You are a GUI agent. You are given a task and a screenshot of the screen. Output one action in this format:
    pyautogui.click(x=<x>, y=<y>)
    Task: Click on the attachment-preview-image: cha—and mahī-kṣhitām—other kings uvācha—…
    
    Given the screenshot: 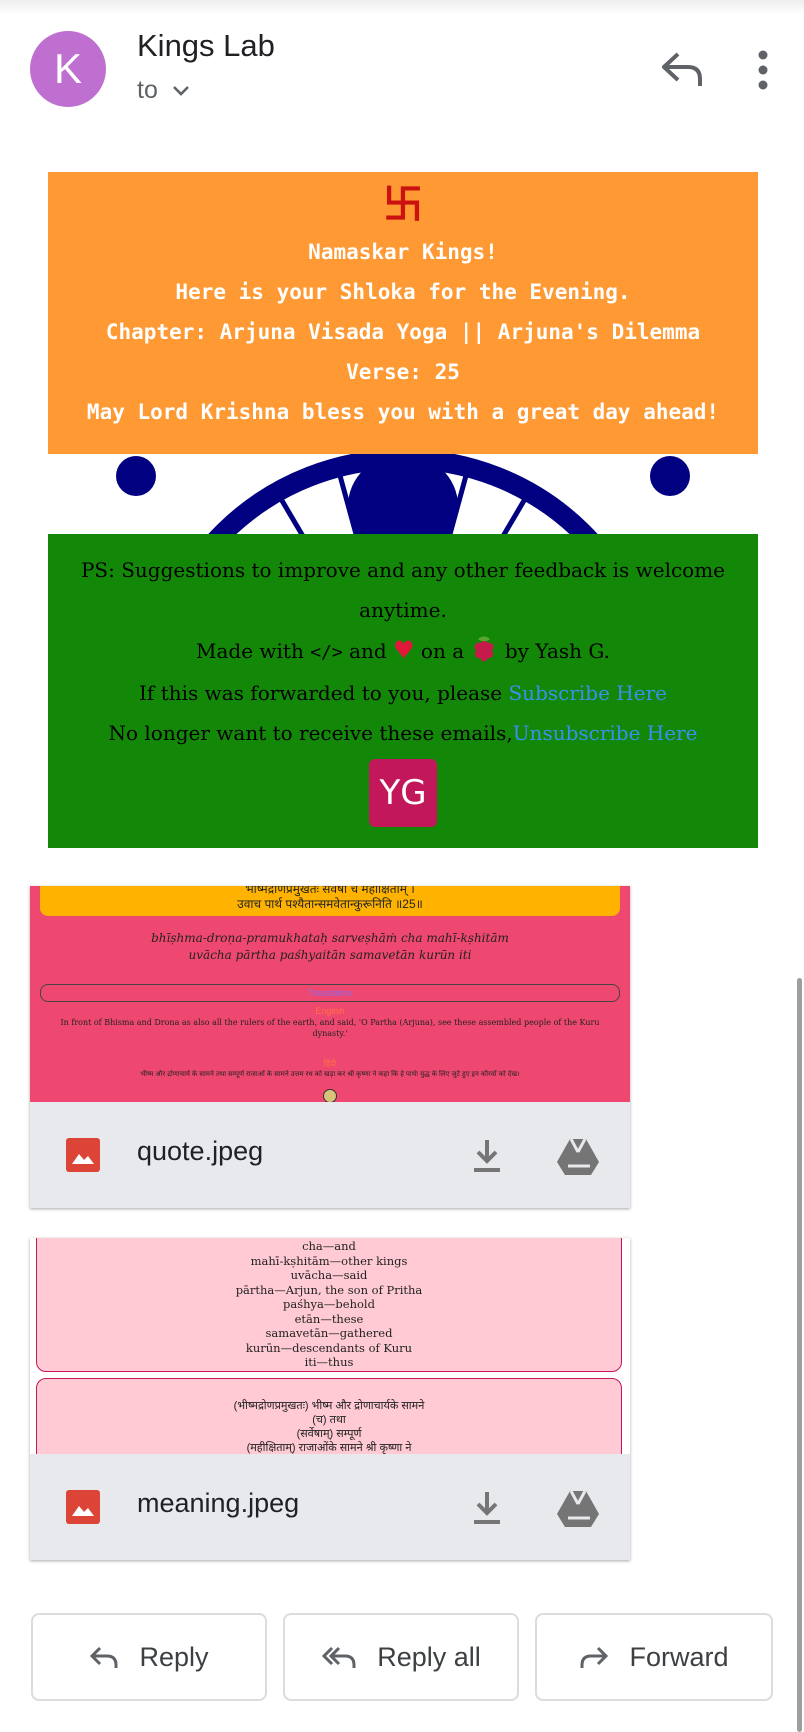 What is the action you would take?
    pyautogui.click(x=330, y=1346)
    